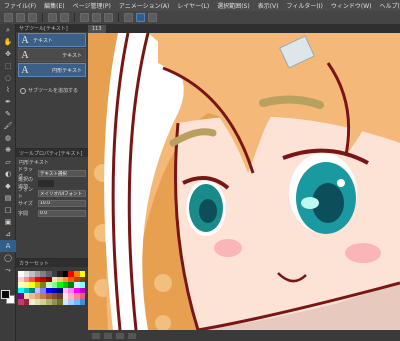 Image resolution: width=400 pixels, height=341 pixels. What do you see at coordinates (132, 335) in the screenshot?
I see `rotate-icon` at bounding box center [132, 335].